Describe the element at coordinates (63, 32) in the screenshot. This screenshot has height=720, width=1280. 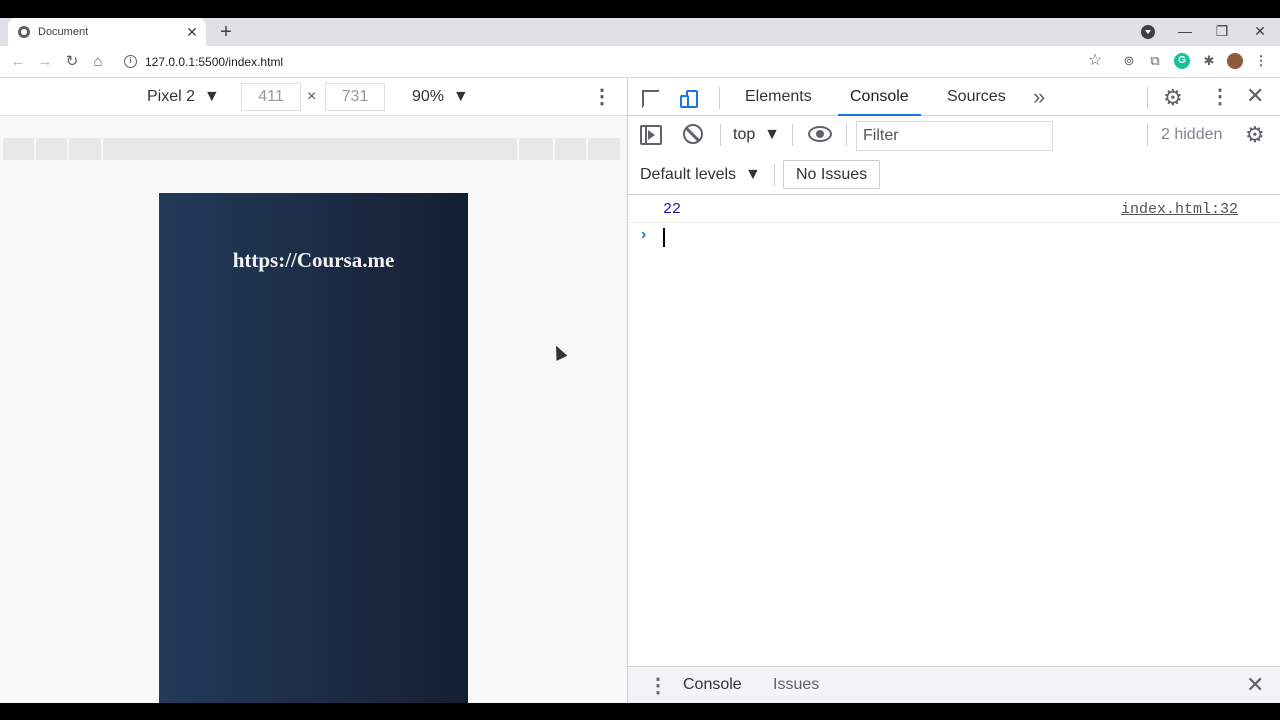
I see `tab-title: Document` at that location.